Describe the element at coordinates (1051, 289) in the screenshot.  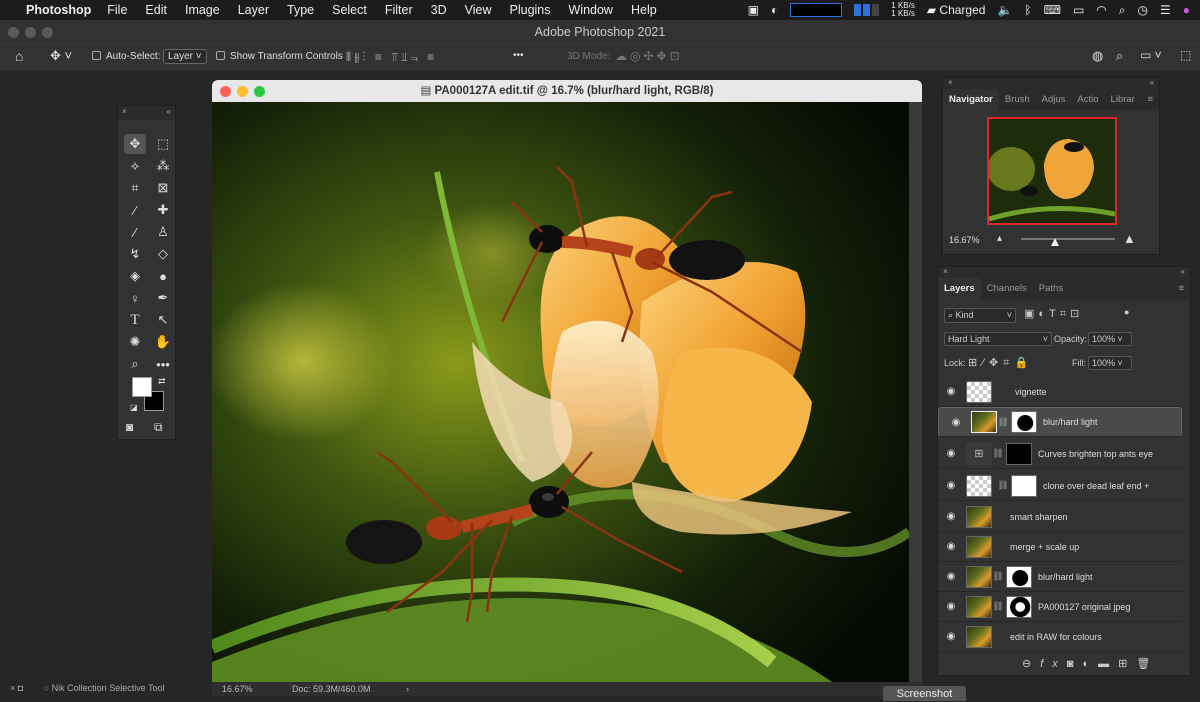
I see `tab-paths: Paths` at that location.